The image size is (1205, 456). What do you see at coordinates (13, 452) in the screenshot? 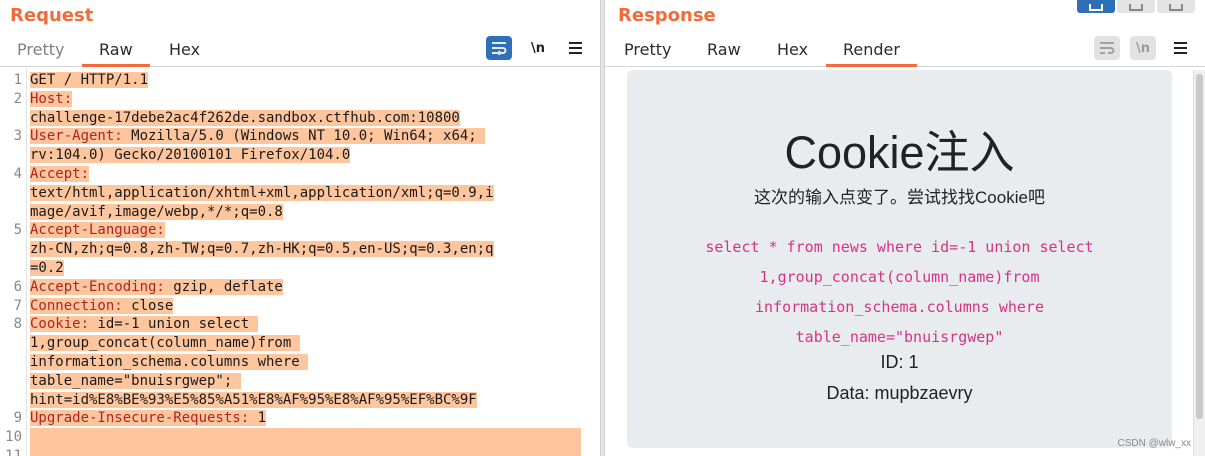
I see `line-number: 11` at bounding box center [13, 452].